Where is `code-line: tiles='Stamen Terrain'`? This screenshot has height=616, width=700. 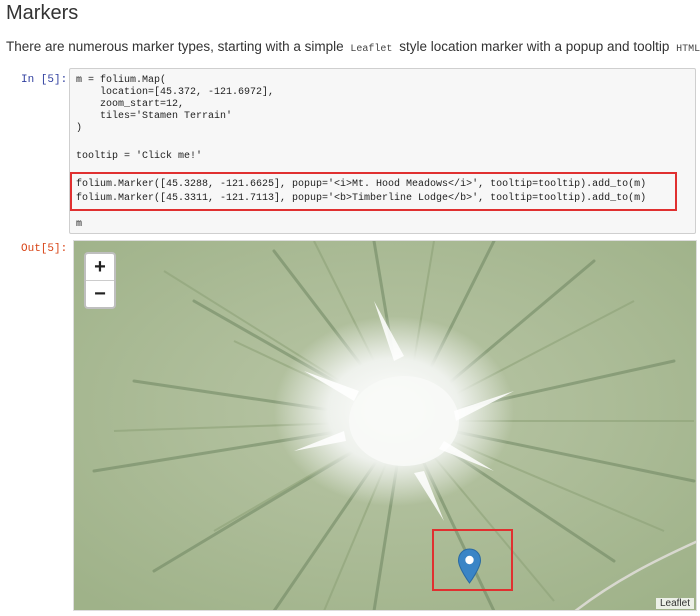
code-line: tiles='Stamen Terrain' is located at coordinates (154, 116).